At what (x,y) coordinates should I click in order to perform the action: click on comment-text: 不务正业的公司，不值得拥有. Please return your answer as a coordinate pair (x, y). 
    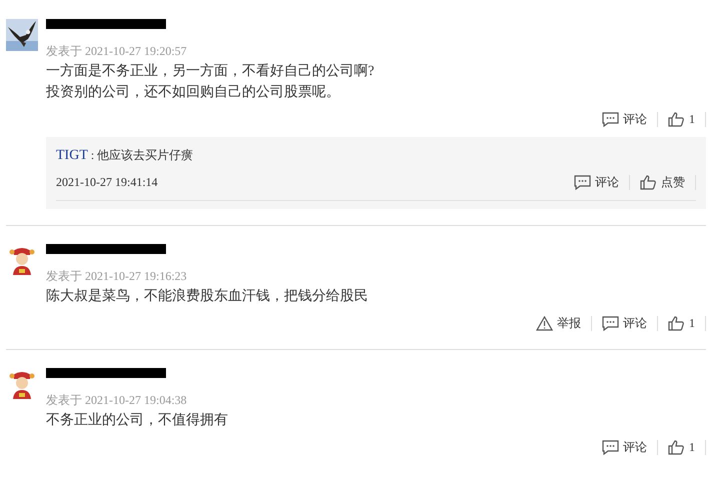
    Looking at the image, I should click on (137, 421).